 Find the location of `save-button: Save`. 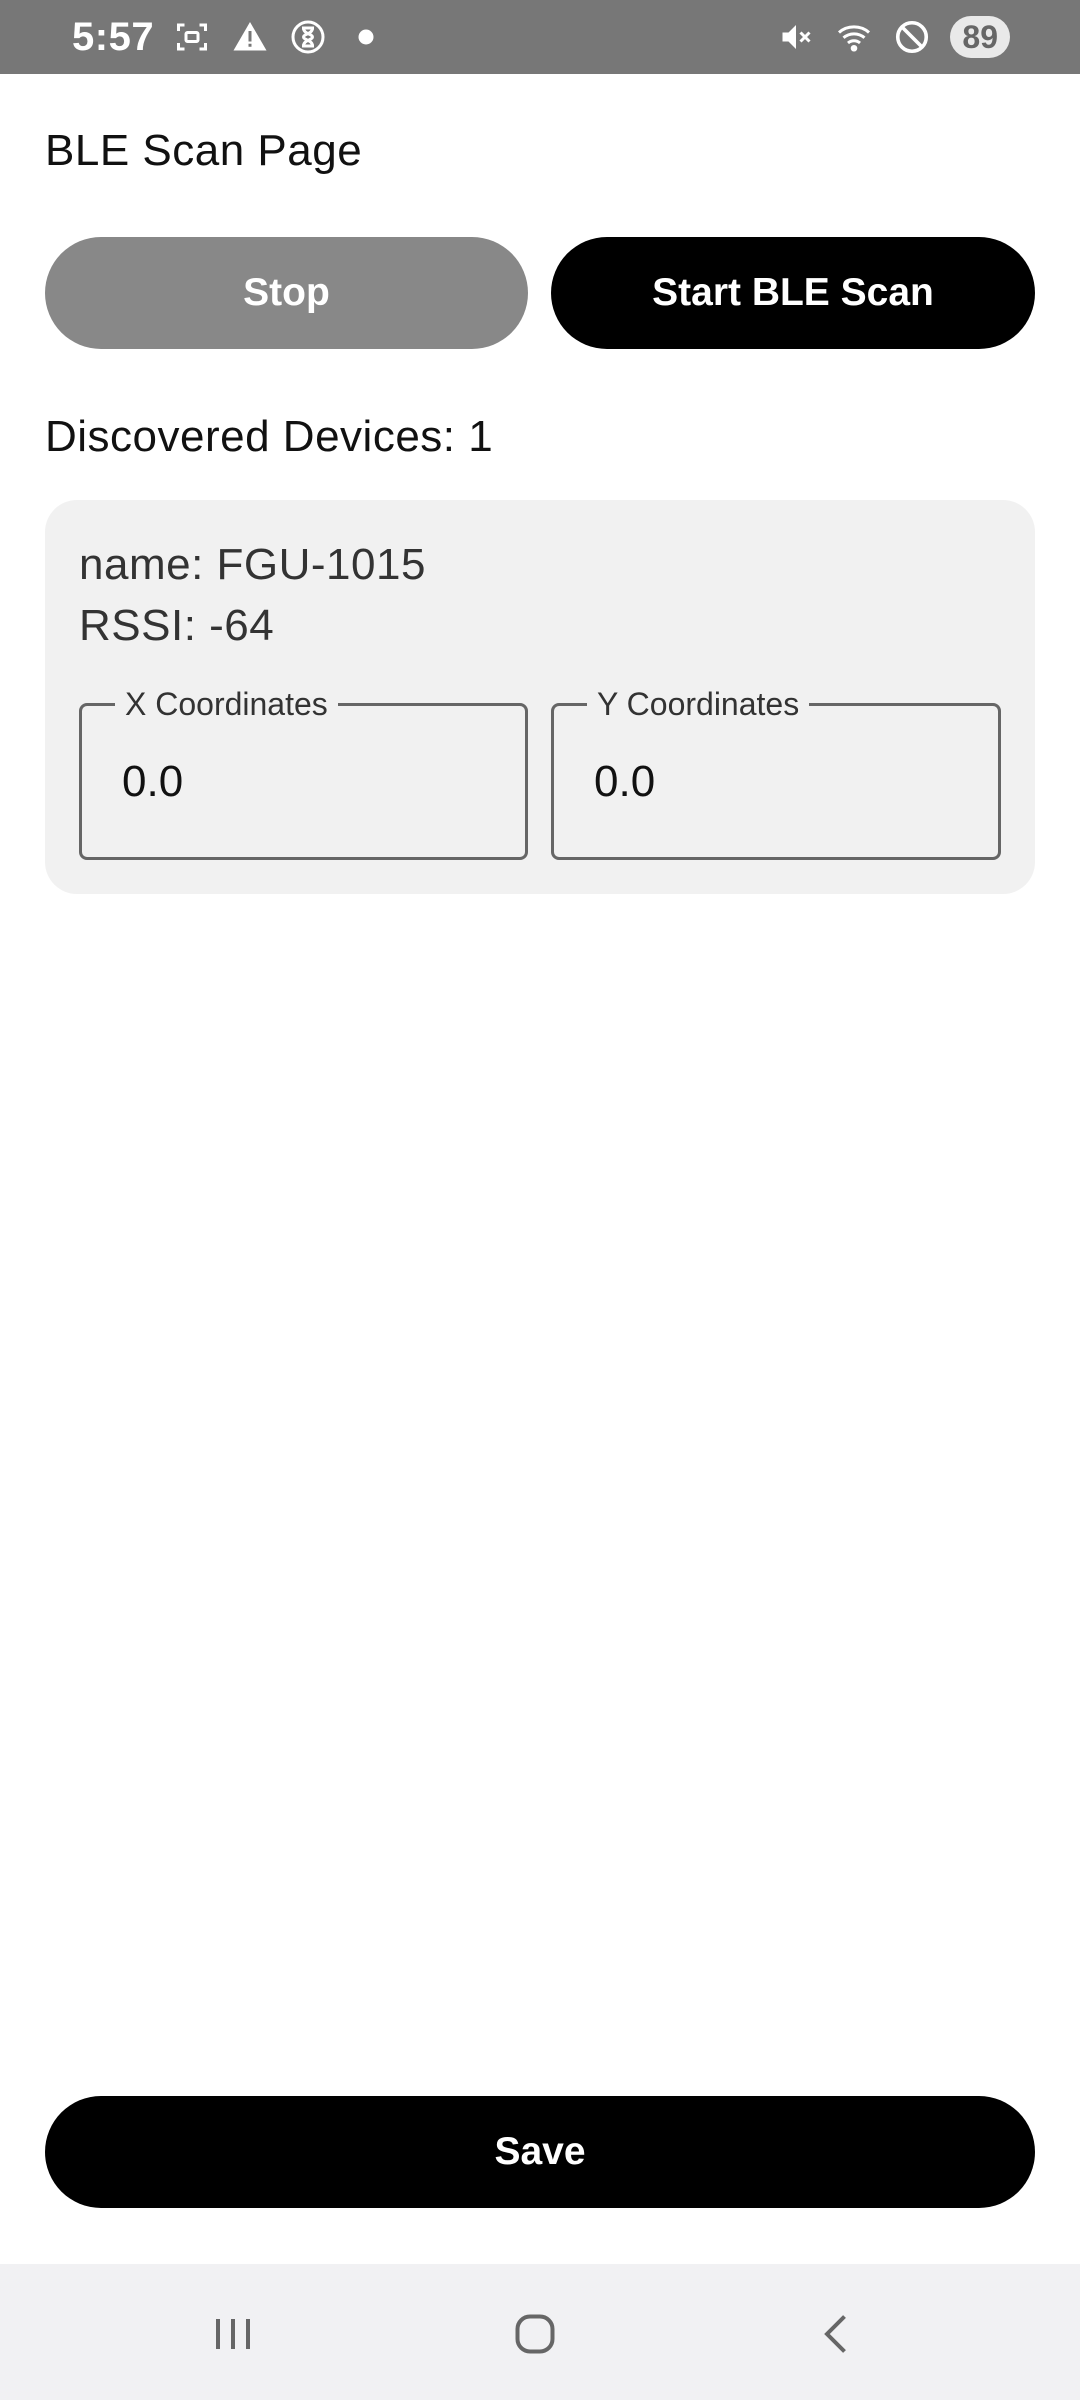

save-button: Save is located at coordinates (540, 2152).